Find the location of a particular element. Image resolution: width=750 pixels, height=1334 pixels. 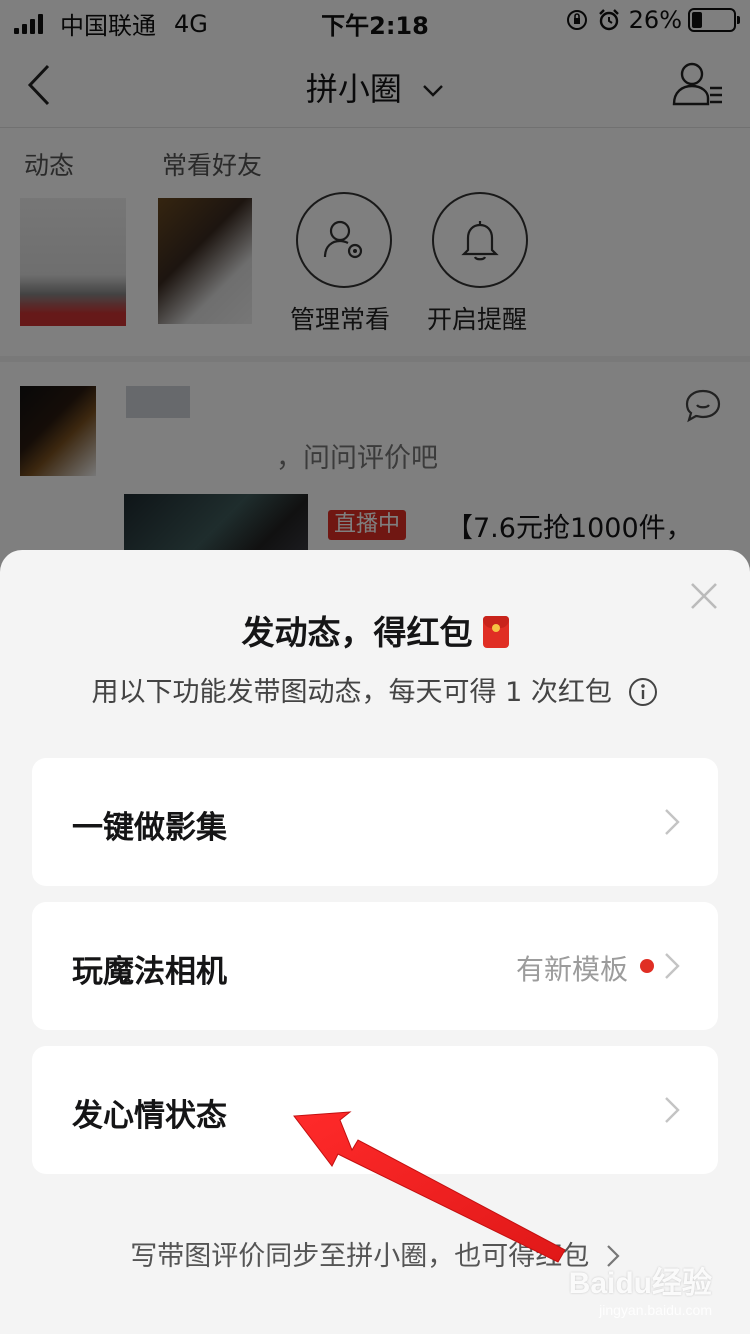

sheet-title: 发动态，得红包 is located at coordinates (375, 630).